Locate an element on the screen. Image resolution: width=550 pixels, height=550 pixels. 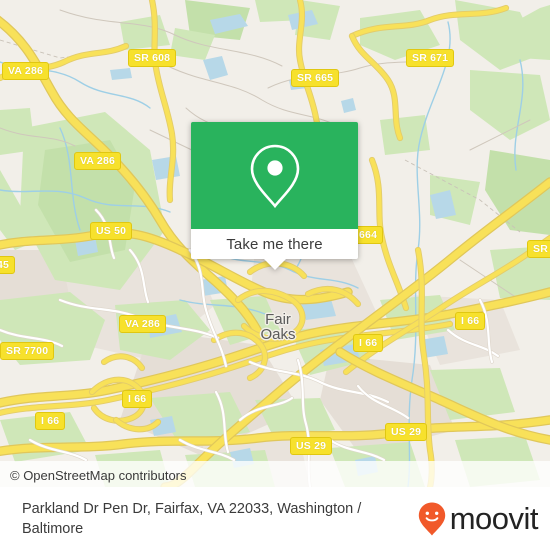
popup-action-bar: Take me there is located at coordinates (274, 244).